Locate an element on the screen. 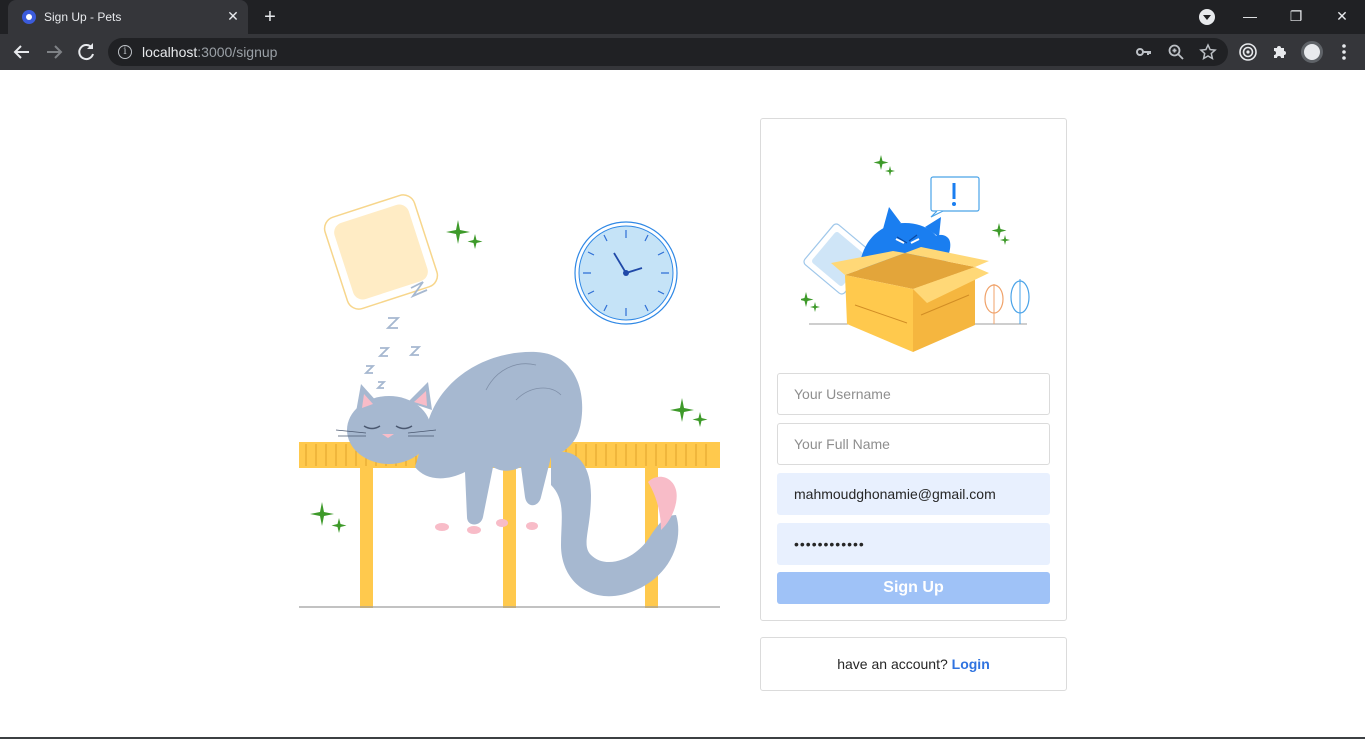  browser-toolbar: i localhost:3000/signup is located at coordinates (682, 52).